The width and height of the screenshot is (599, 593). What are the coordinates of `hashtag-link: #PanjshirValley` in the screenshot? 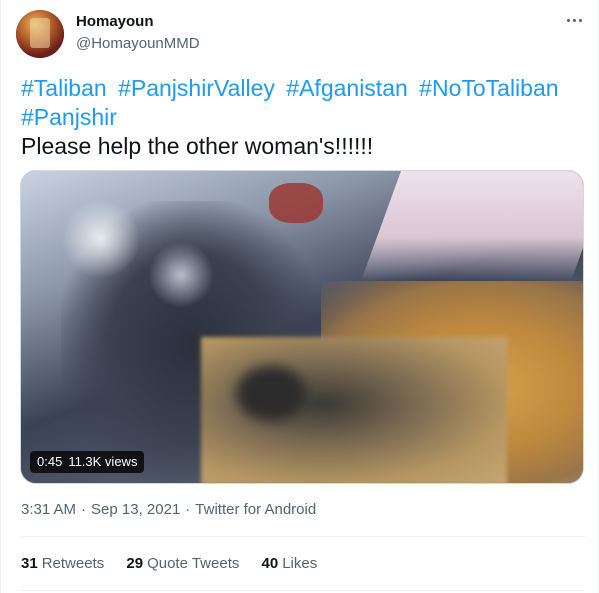 It's located at (196, 88).